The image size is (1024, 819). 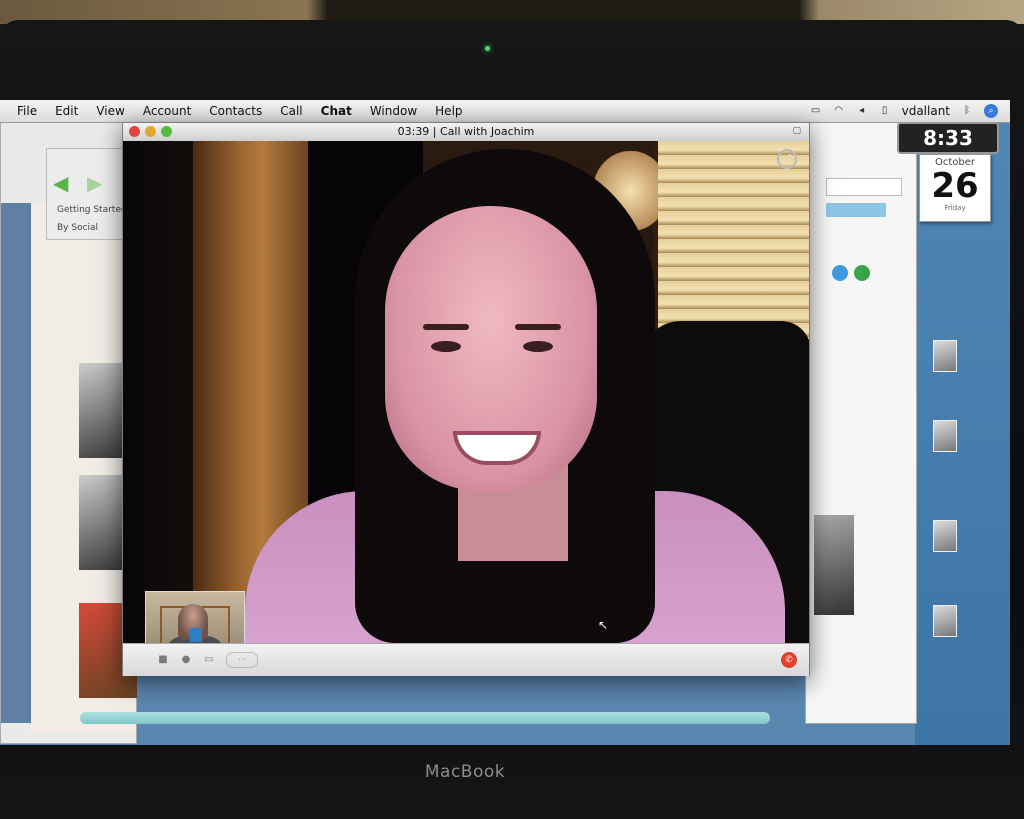 What do you see at coordinates (196, 635) in the screenshot?
I see `self-view-phone` at bounding box center [196, 635].